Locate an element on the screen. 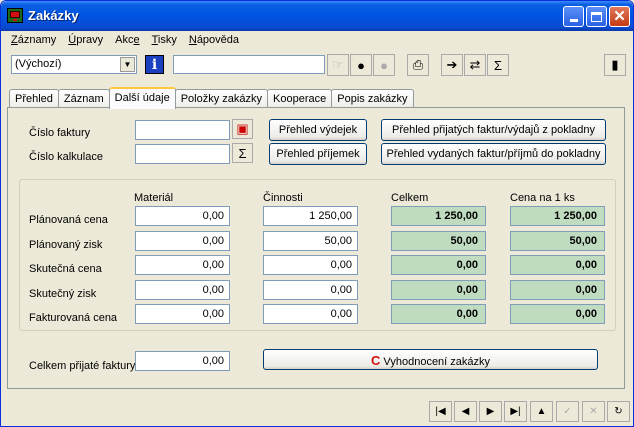 This screenshot has width=634, height=427. next-record-icon: ▶ is located at coordinates (490, 411).